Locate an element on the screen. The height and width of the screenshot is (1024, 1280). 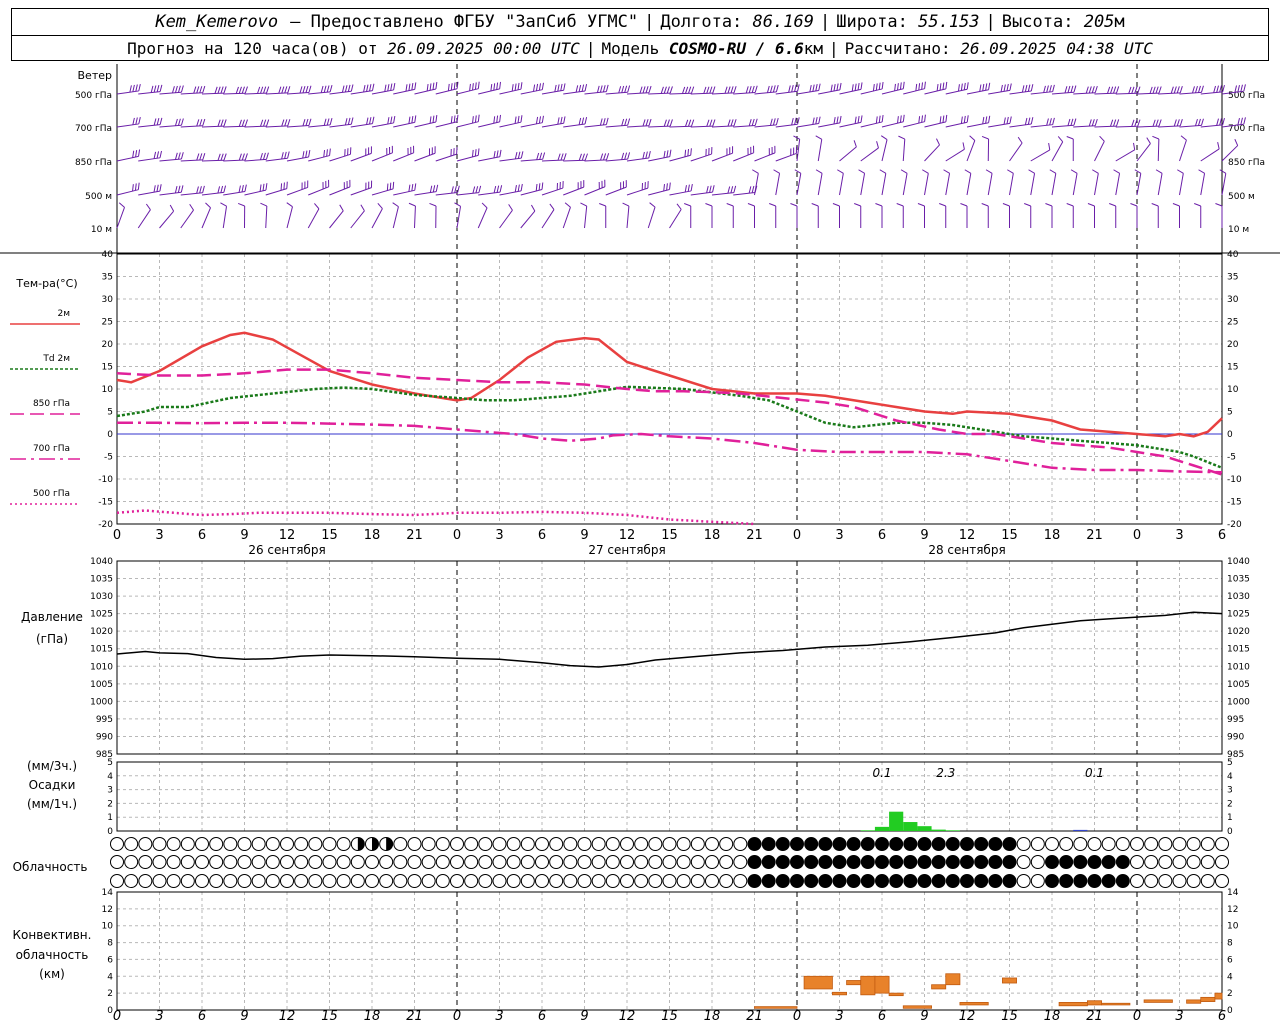
conv-panel is located at coordinates (669, 951).